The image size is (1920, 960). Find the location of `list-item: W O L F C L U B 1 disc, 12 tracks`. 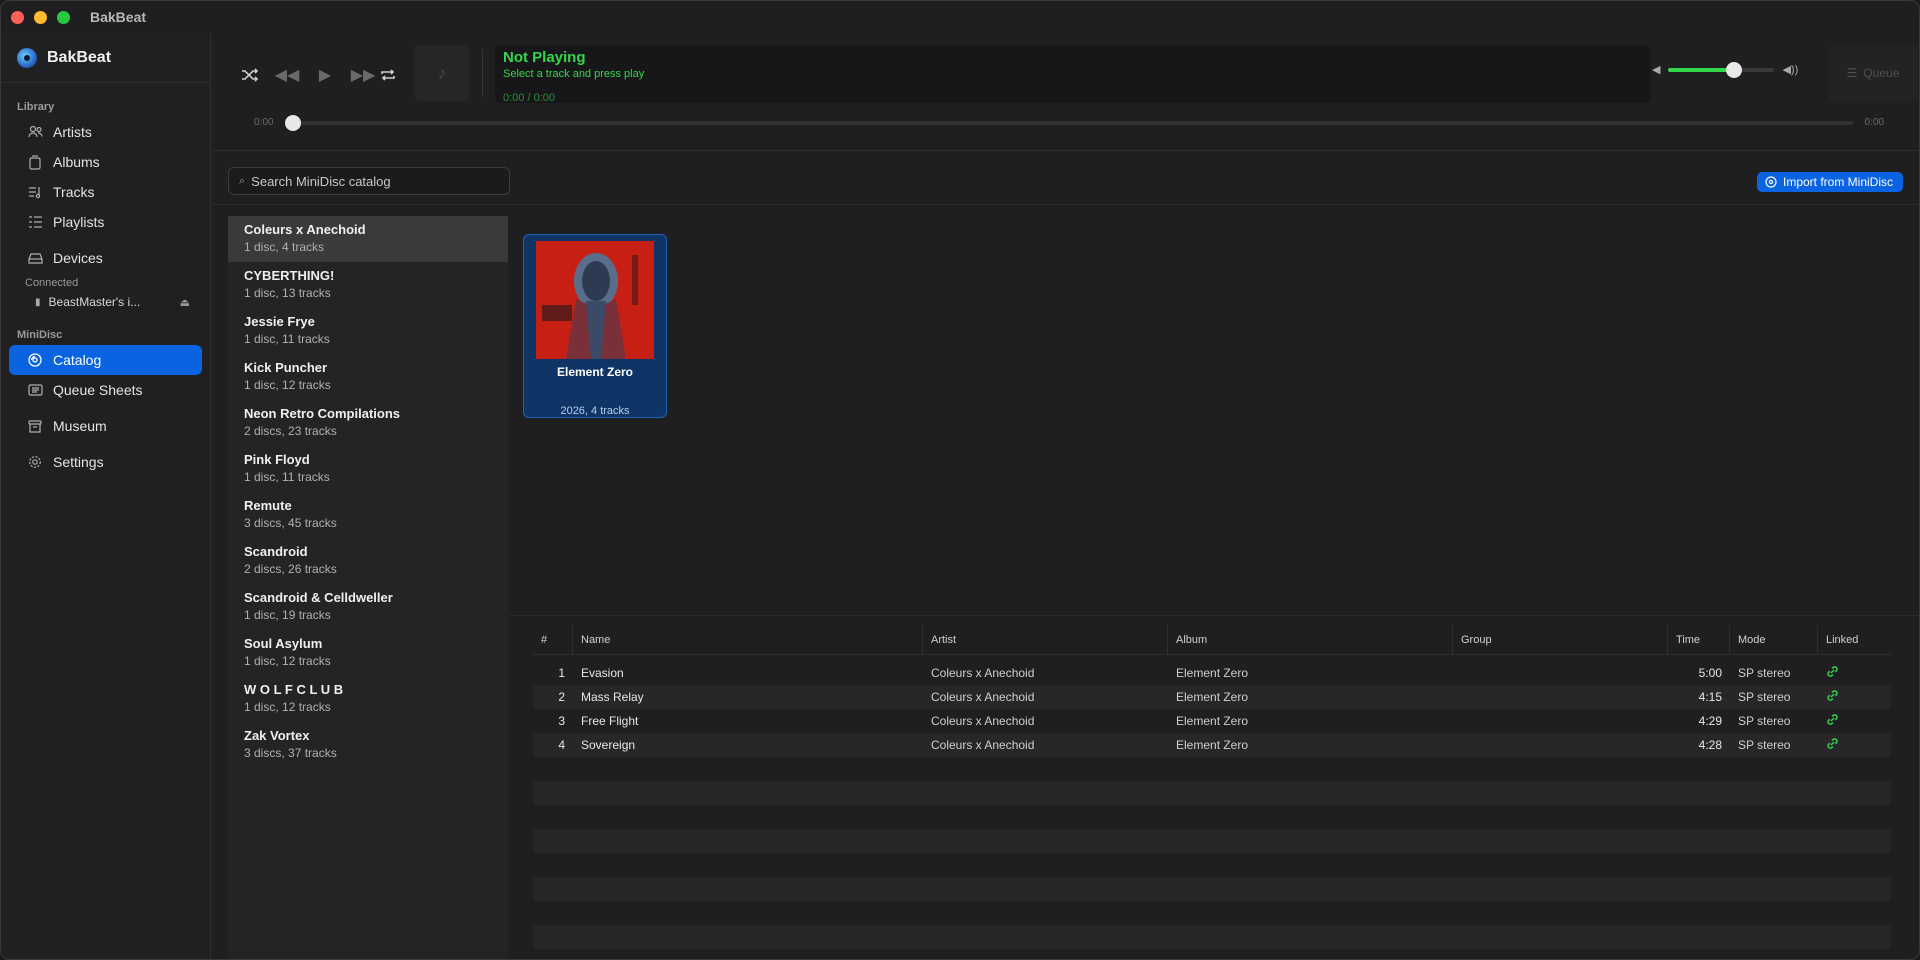

list-item: W O L F C L U B 1 disc, 12 tracks is located at coordinates (368, 699).